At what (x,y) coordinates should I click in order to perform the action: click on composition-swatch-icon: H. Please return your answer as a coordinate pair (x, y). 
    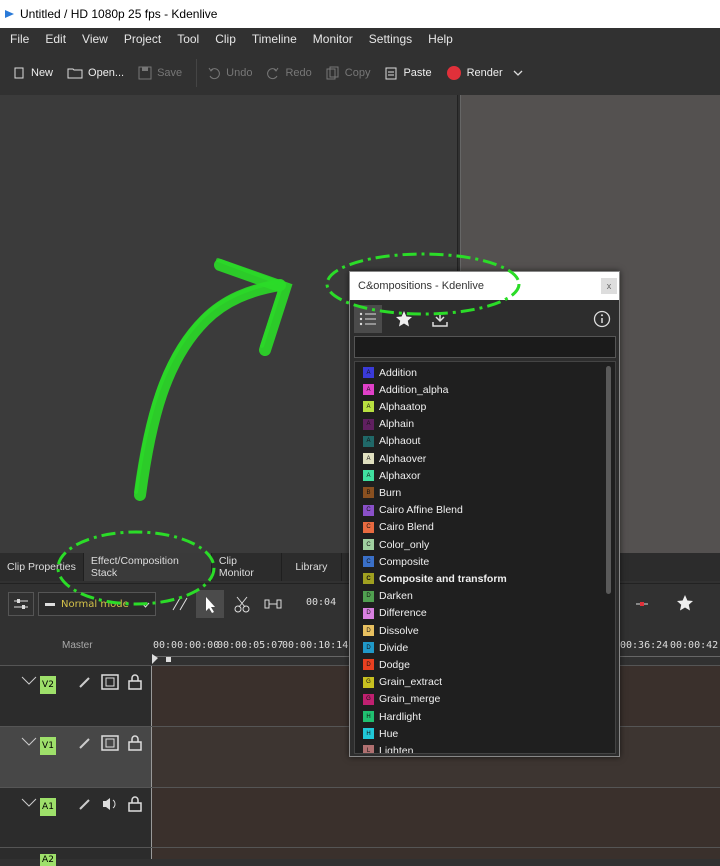
    Looking at the image, I should click on (368, 734).